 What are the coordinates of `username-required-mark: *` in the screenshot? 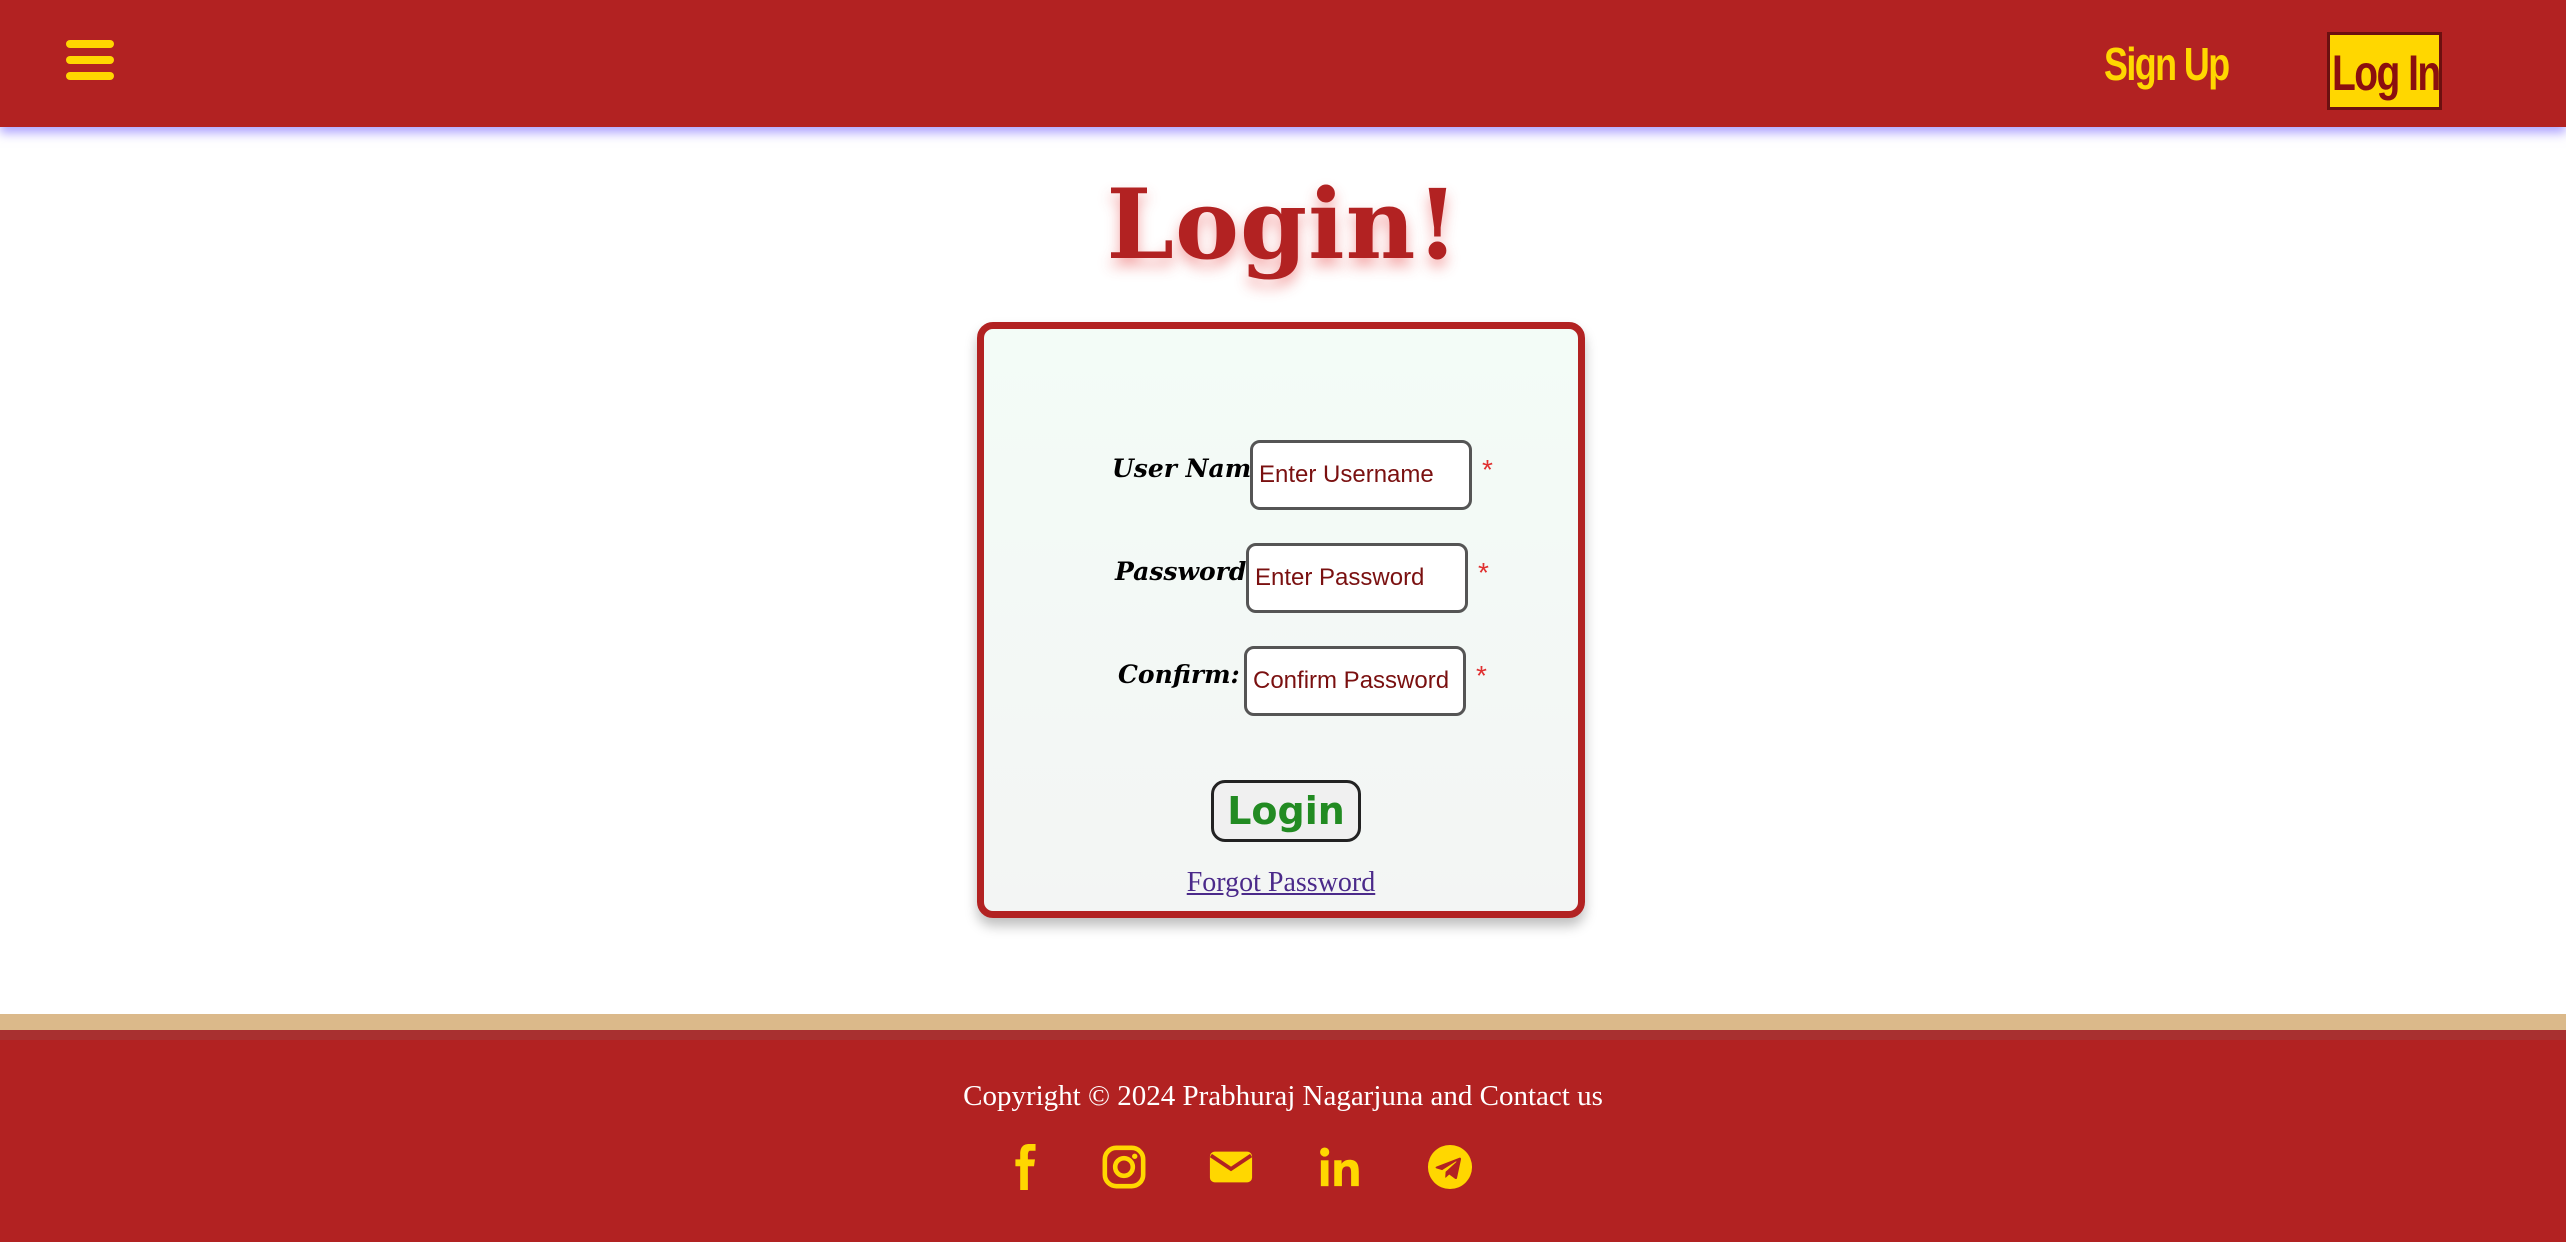 It's located at (1487, 469).